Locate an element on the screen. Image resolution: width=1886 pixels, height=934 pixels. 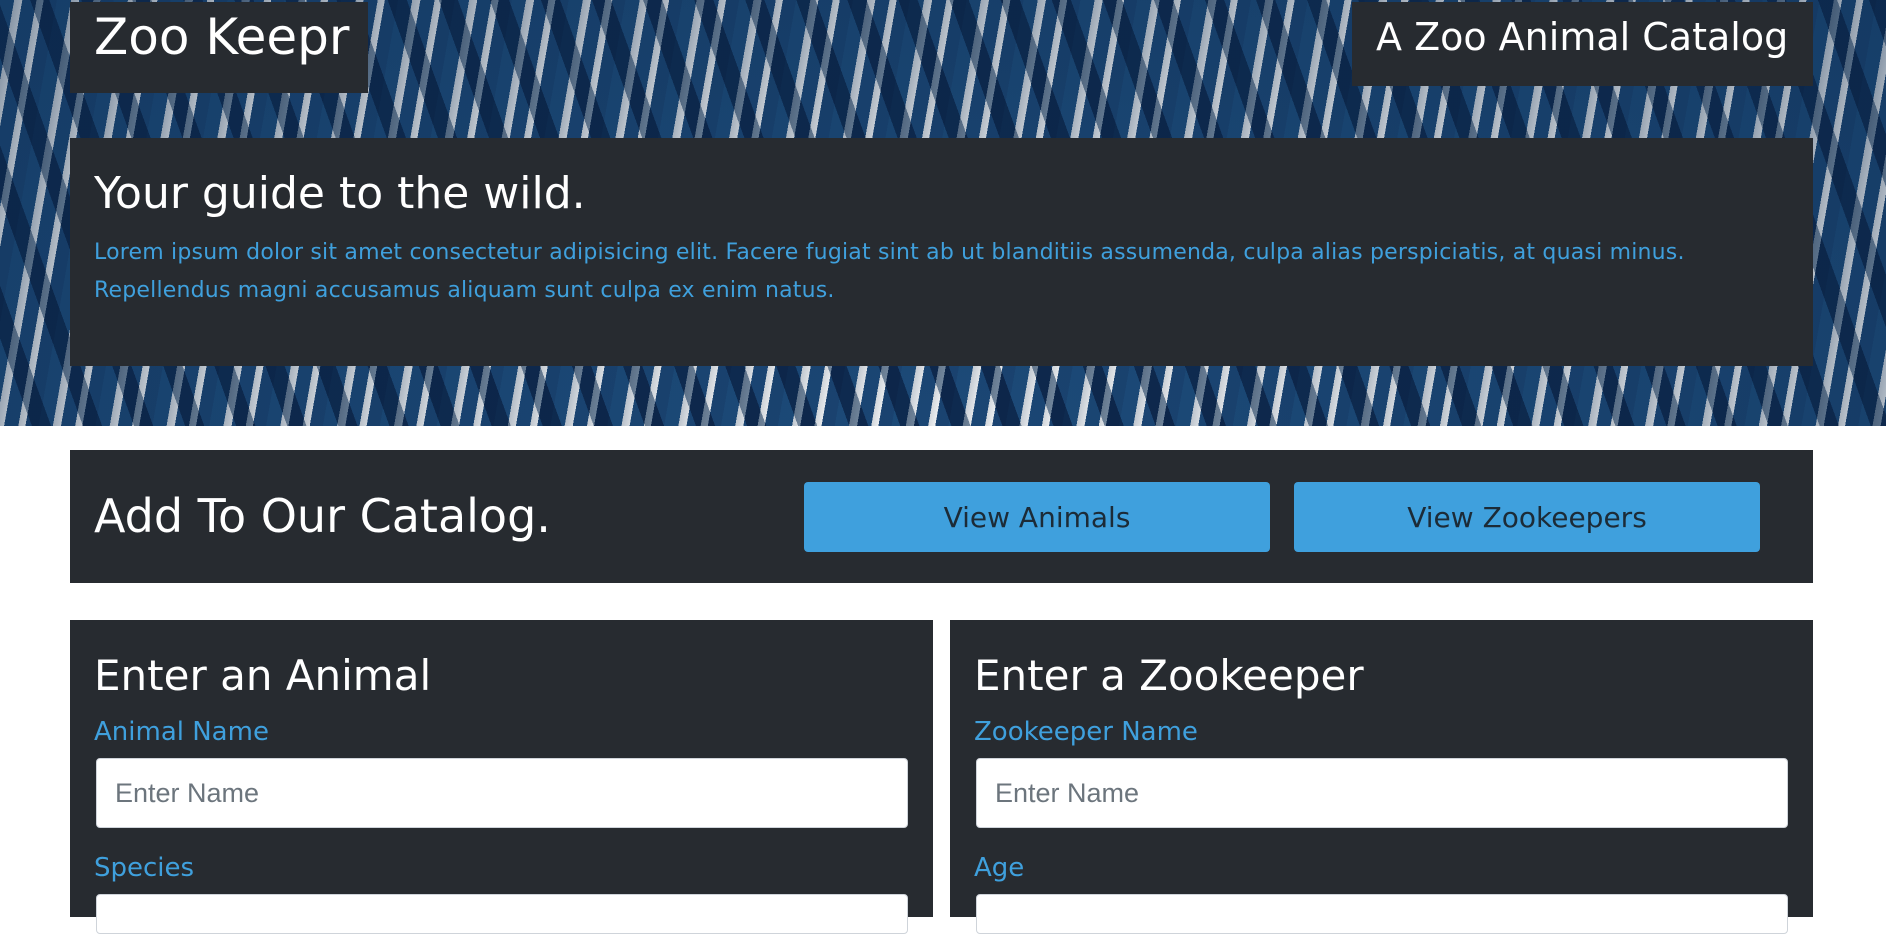
site-tagline: A Zoo Animal Catalog is located at coordinates (1582, 44).